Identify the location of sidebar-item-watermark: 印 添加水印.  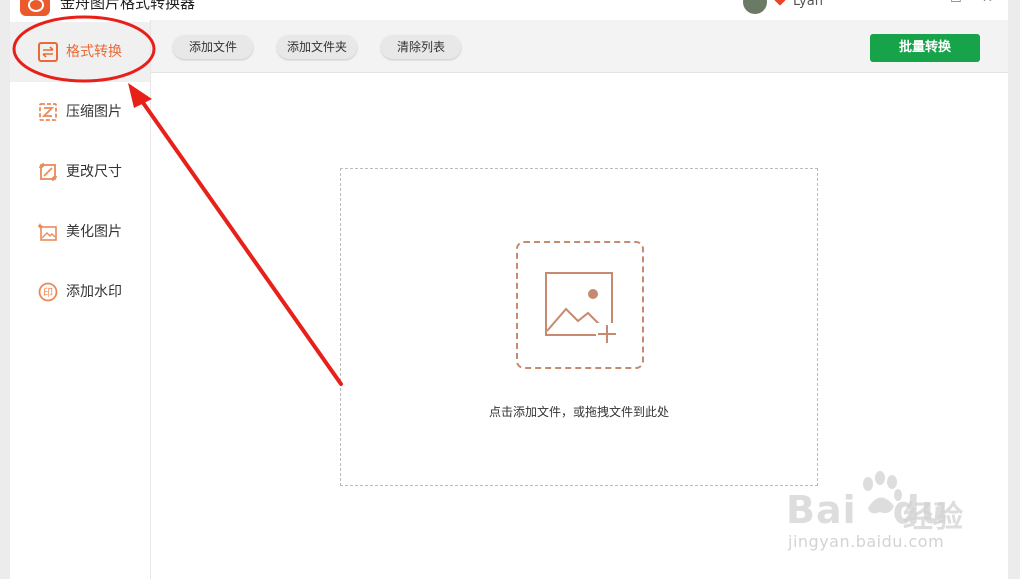
(80, 292).